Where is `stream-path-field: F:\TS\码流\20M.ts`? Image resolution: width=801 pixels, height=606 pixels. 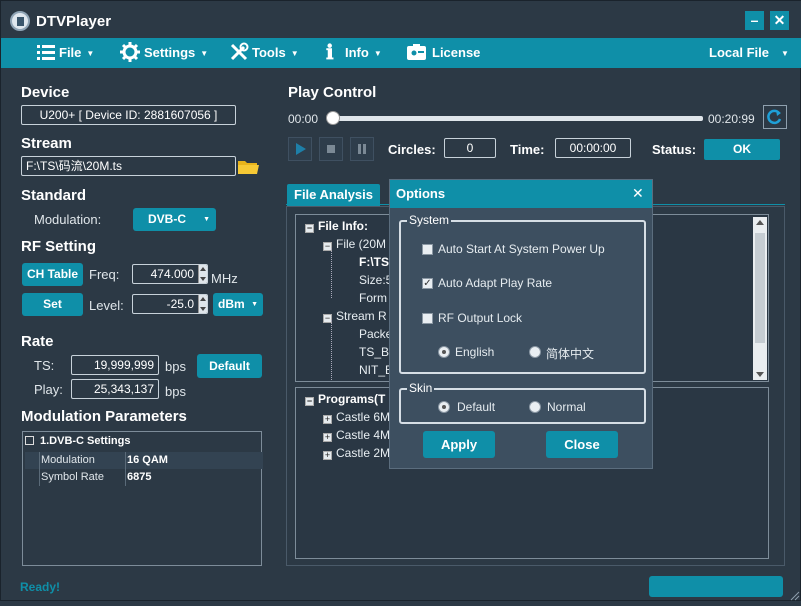
stream-path-field: F:\TS\码流\20M.ts is located at coordinates (128, 166).